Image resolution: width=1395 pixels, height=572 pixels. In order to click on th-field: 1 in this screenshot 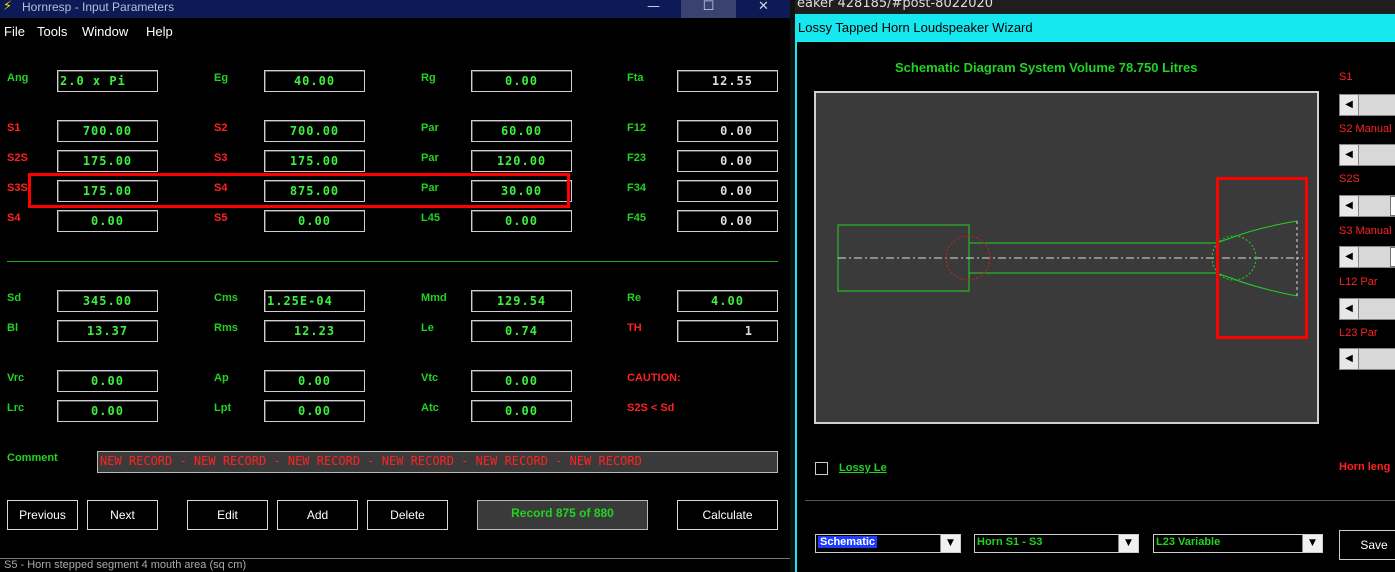, I will do `click(727, 331)`.